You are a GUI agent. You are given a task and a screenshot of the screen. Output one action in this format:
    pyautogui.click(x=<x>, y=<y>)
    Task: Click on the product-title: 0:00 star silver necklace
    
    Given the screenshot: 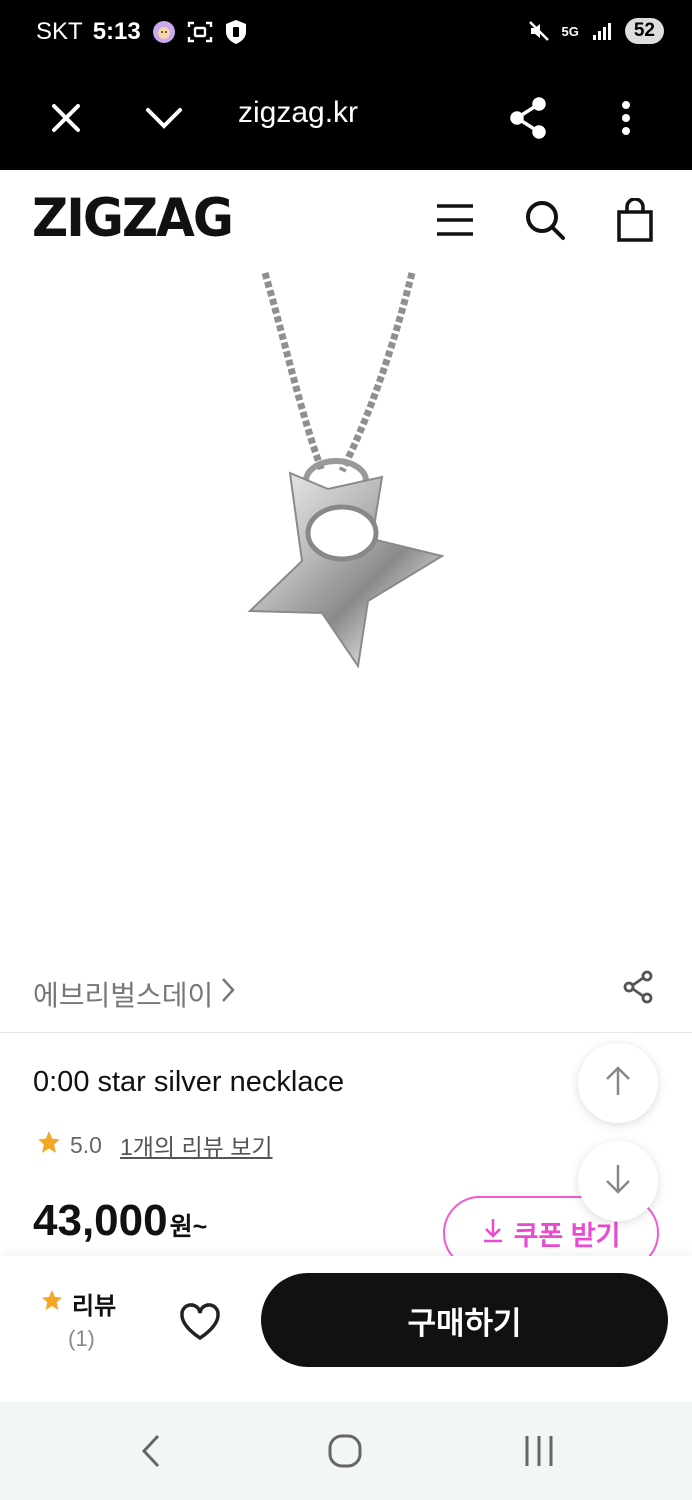 What is the action you would take?
    pyautogui.click(x=189, y=1082)
    